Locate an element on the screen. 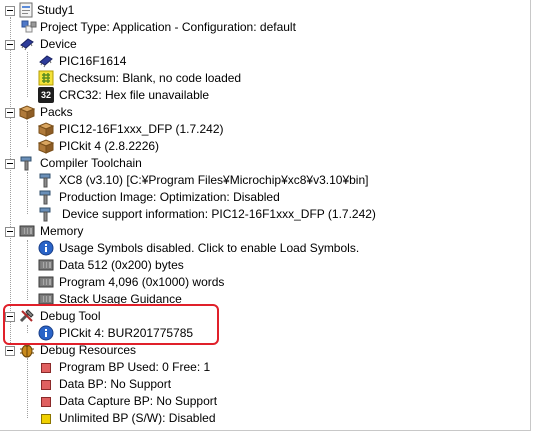 This screenshot has width=542, height=442. device-name: PIC16F1614 is located at coordinates (93, 61).